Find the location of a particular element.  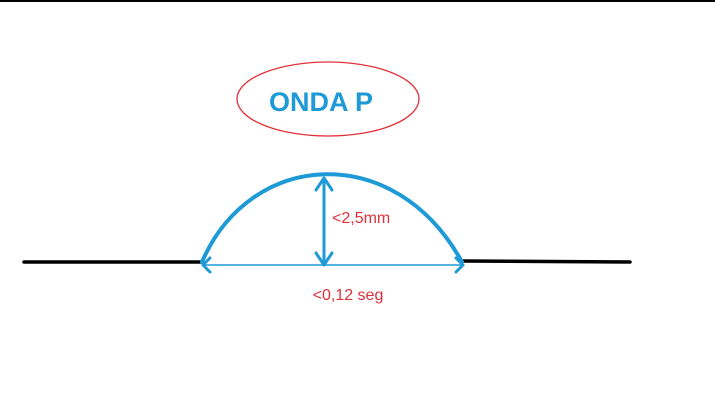

baseline-right is located at coordinates (546, 261).